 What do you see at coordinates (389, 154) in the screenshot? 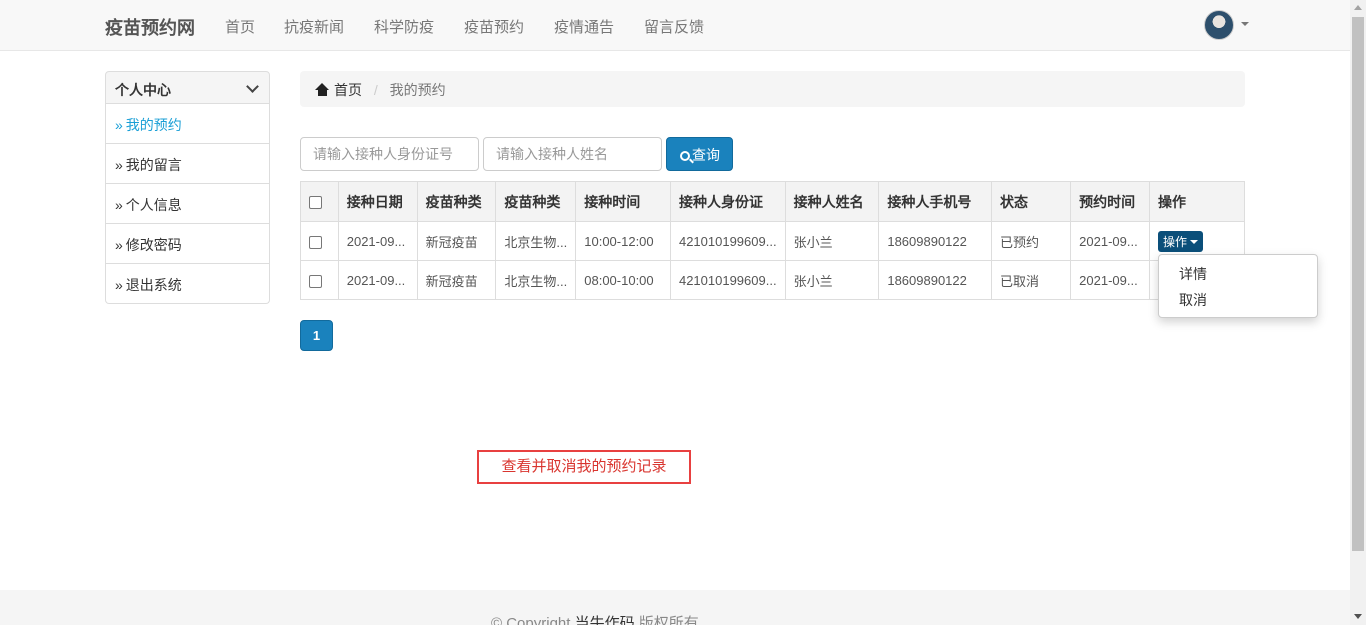
I see `id-number-search-input` at bounding box center [389, 154].